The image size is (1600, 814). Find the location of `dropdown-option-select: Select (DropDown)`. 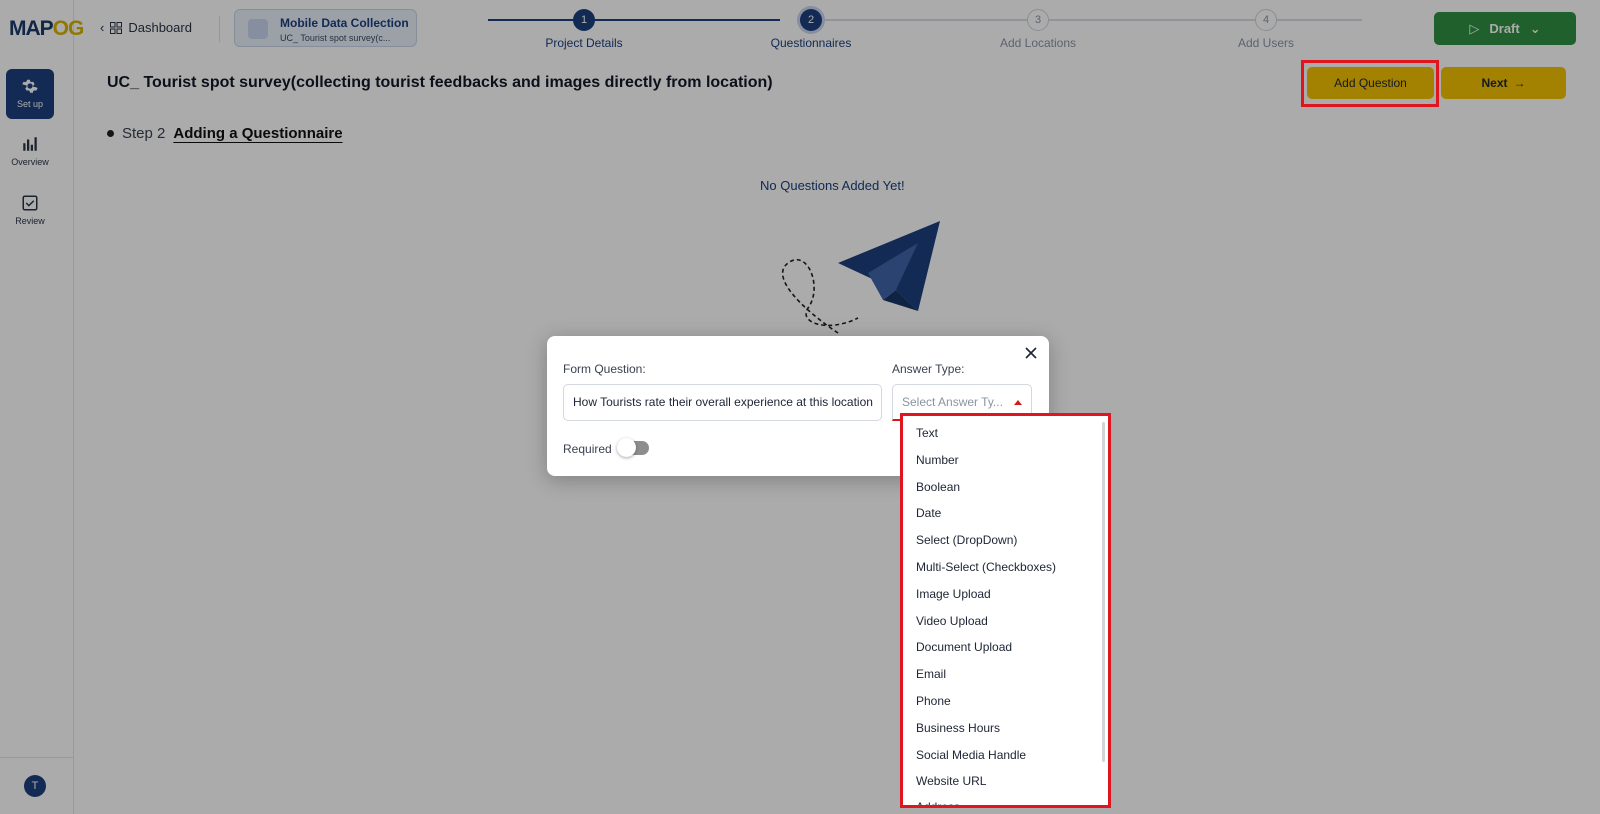

dropdown-option-select: Select (DropDown) is located at coordinates (966, 540).